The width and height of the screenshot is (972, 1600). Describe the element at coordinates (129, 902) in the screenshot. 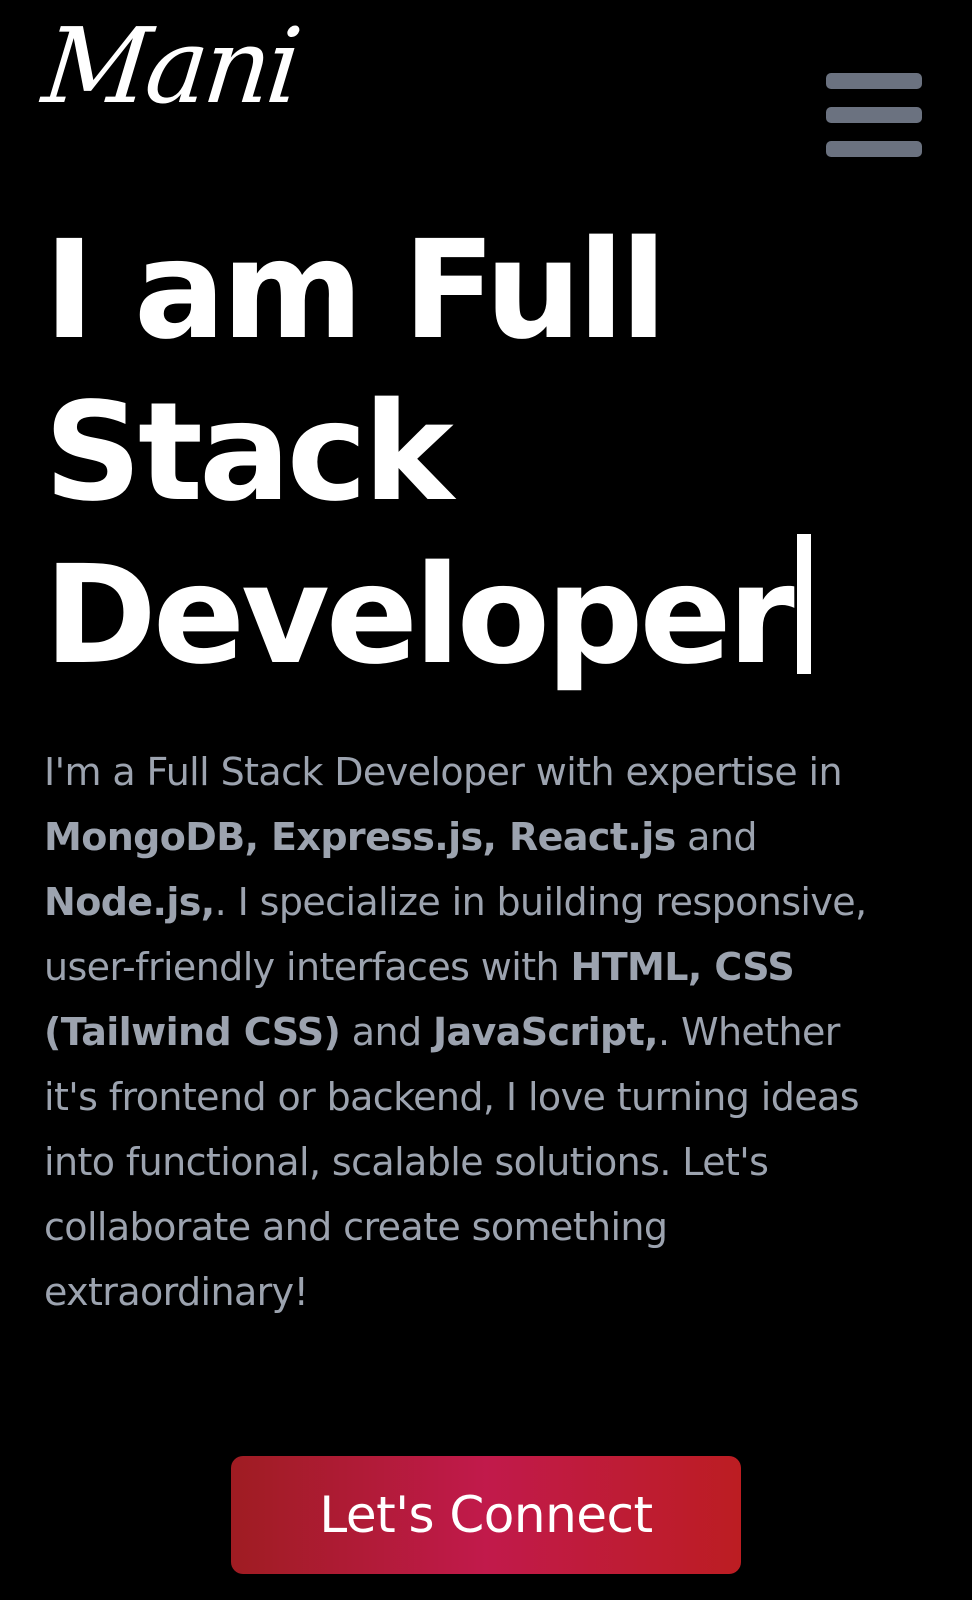

I see `intro-highlight: Node.js,` at that location.